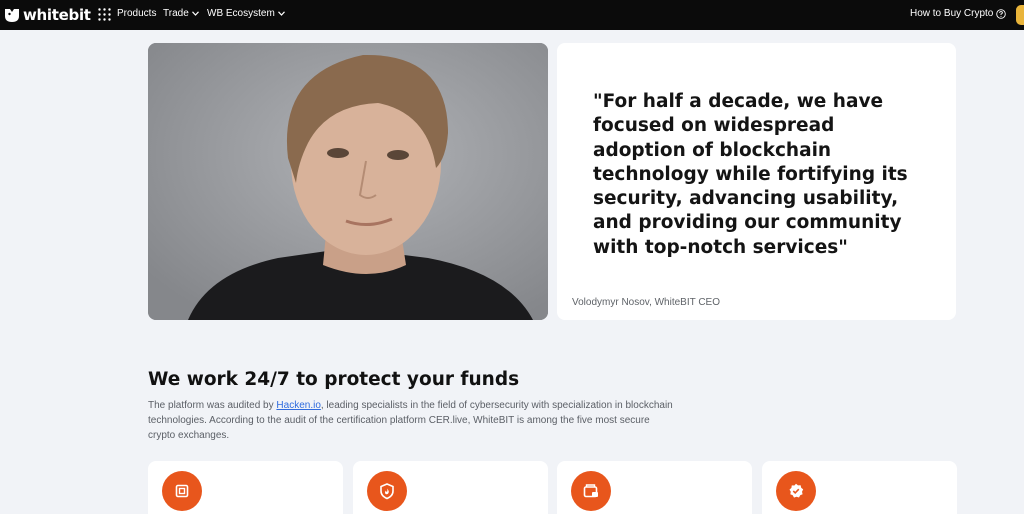 This screenshot has height=514, width=1024. I want to click on badge-check-icon, so click(796, 490).